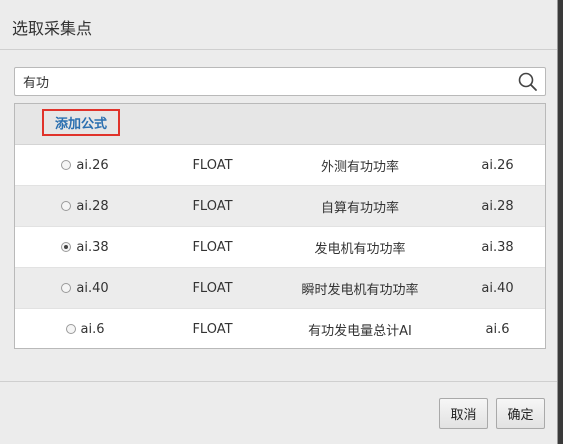 The height and width of the screenshot is (444, 563). What do you see at coordinates (280, 124) in the screenshot?
I see `table-header: 添加公式` at bounding box center [280, 124].